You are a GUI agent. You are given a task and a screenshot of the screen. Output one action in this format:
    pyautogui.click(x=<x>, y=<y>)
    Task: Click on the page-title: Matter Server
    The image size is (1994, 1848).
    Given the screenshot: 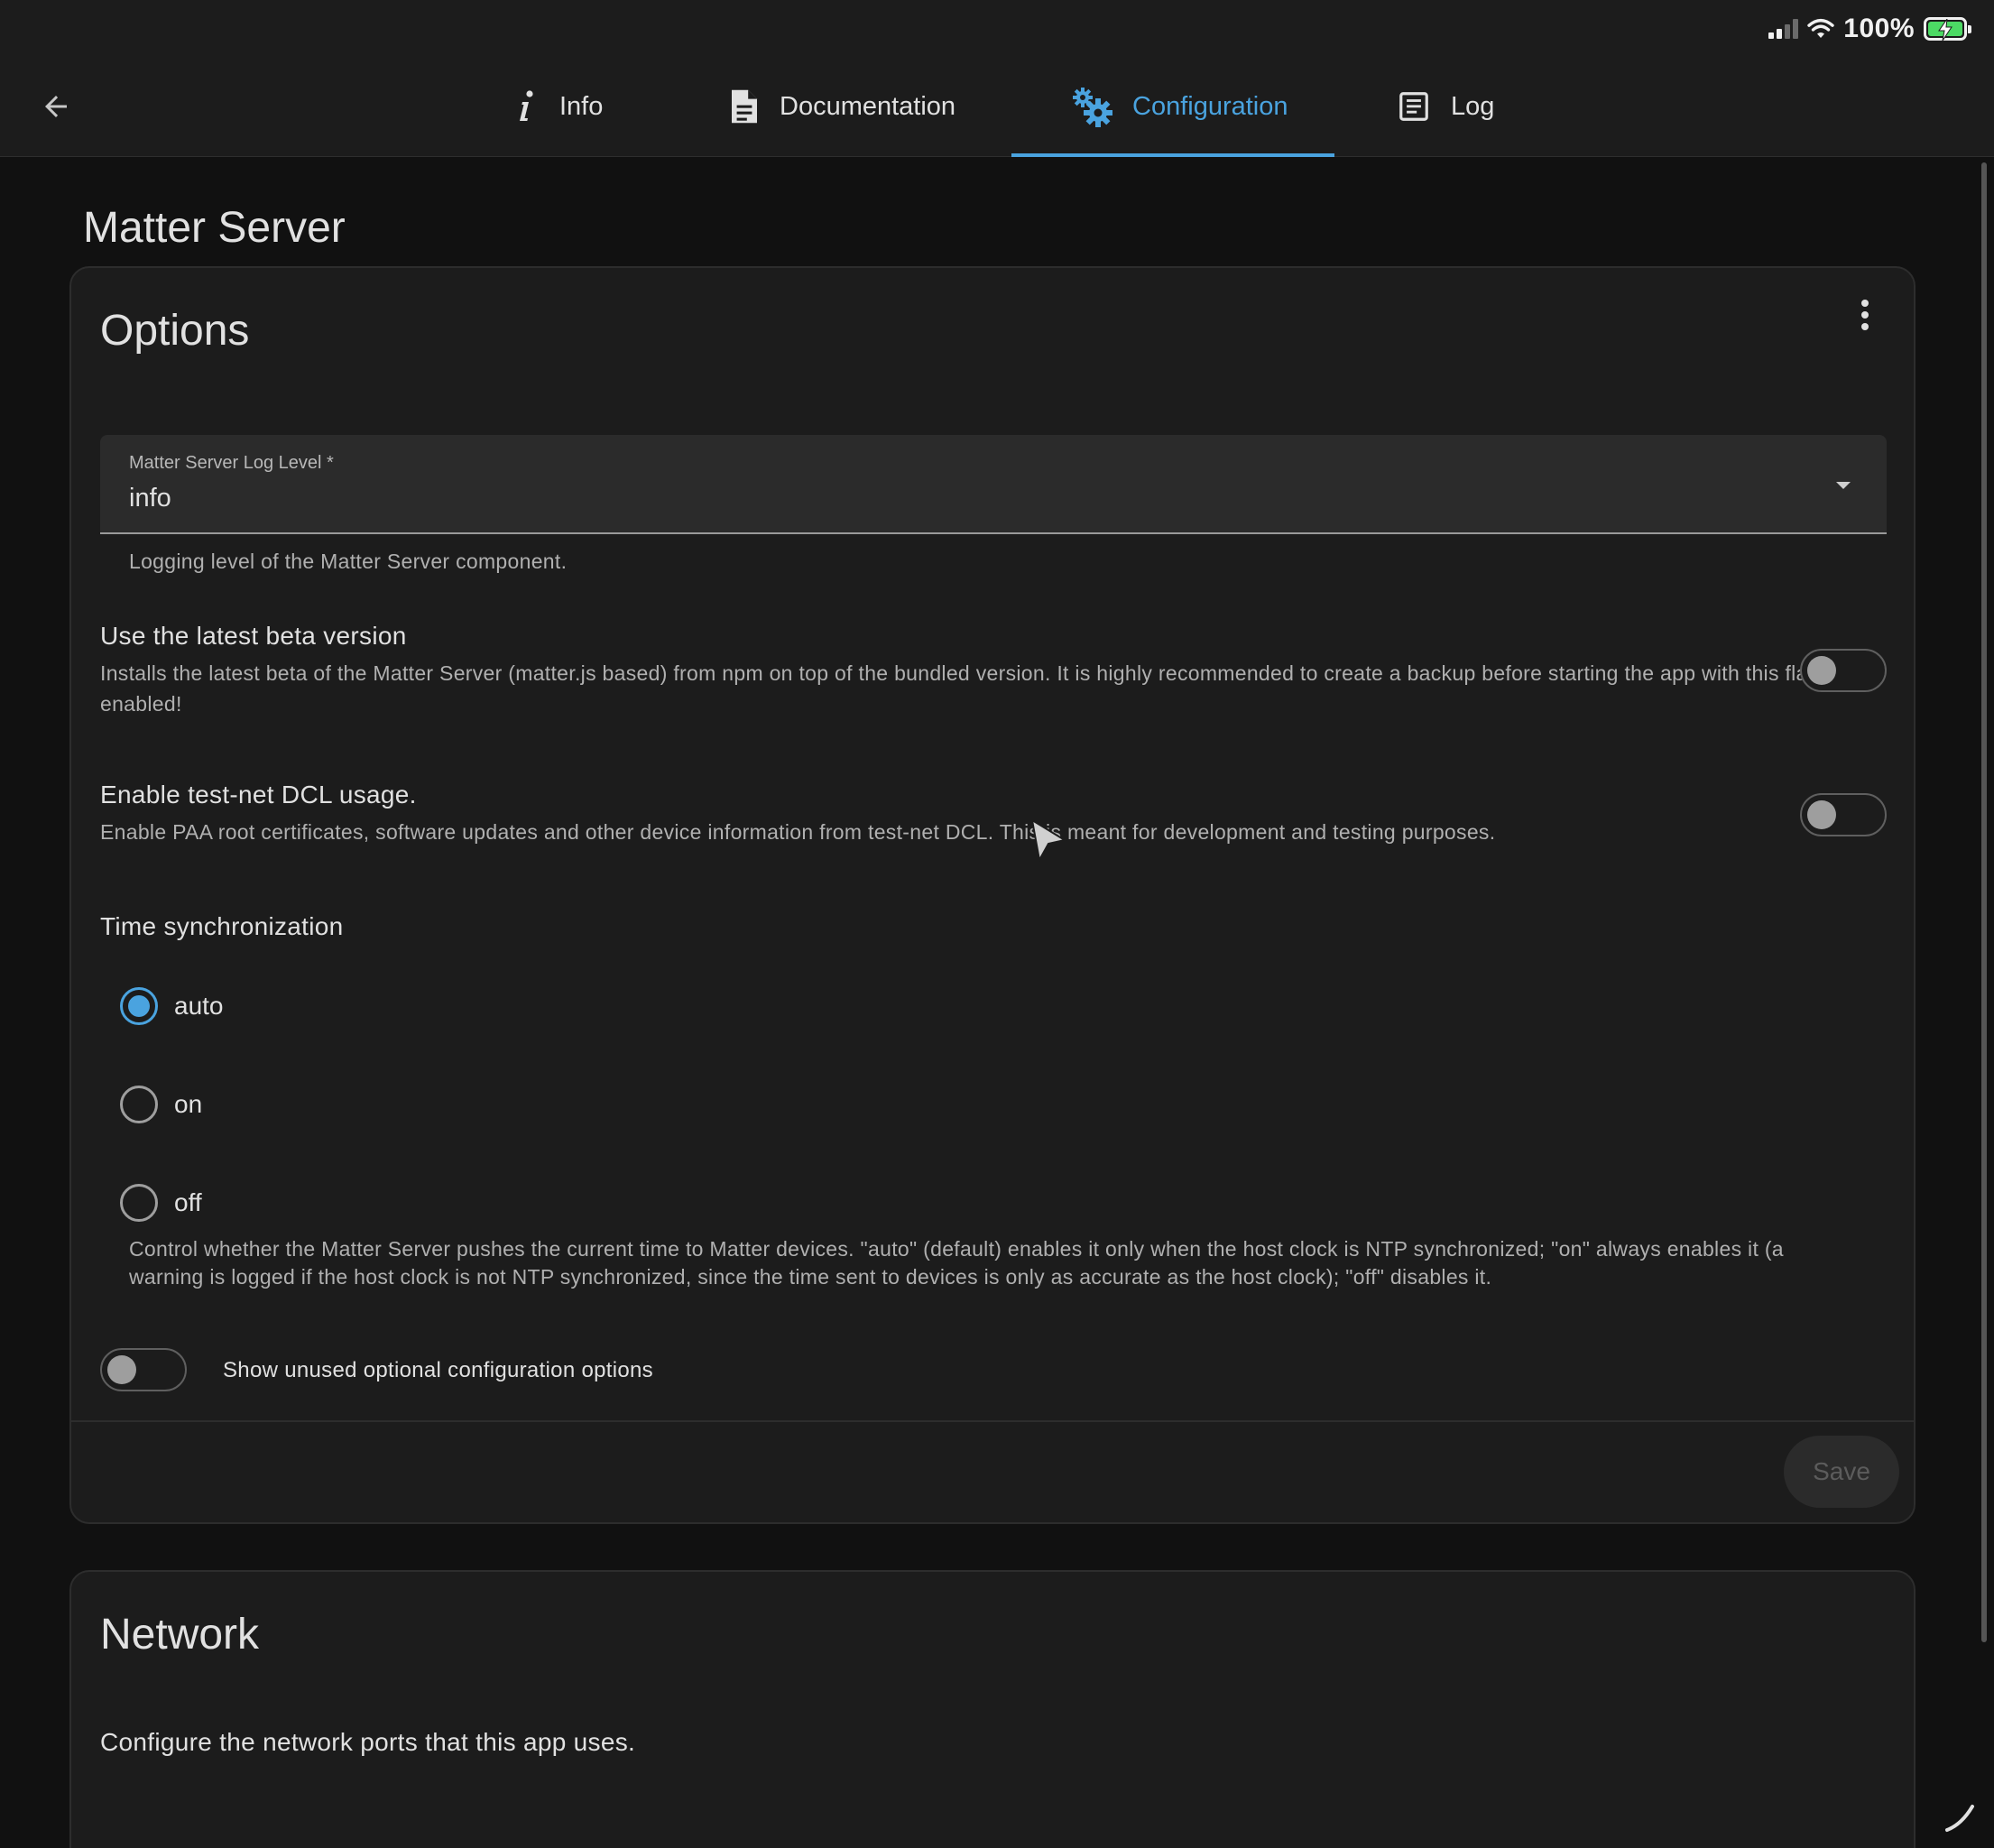 What is the action you would take?
    pyautogui.click(x=214, y=228)
    